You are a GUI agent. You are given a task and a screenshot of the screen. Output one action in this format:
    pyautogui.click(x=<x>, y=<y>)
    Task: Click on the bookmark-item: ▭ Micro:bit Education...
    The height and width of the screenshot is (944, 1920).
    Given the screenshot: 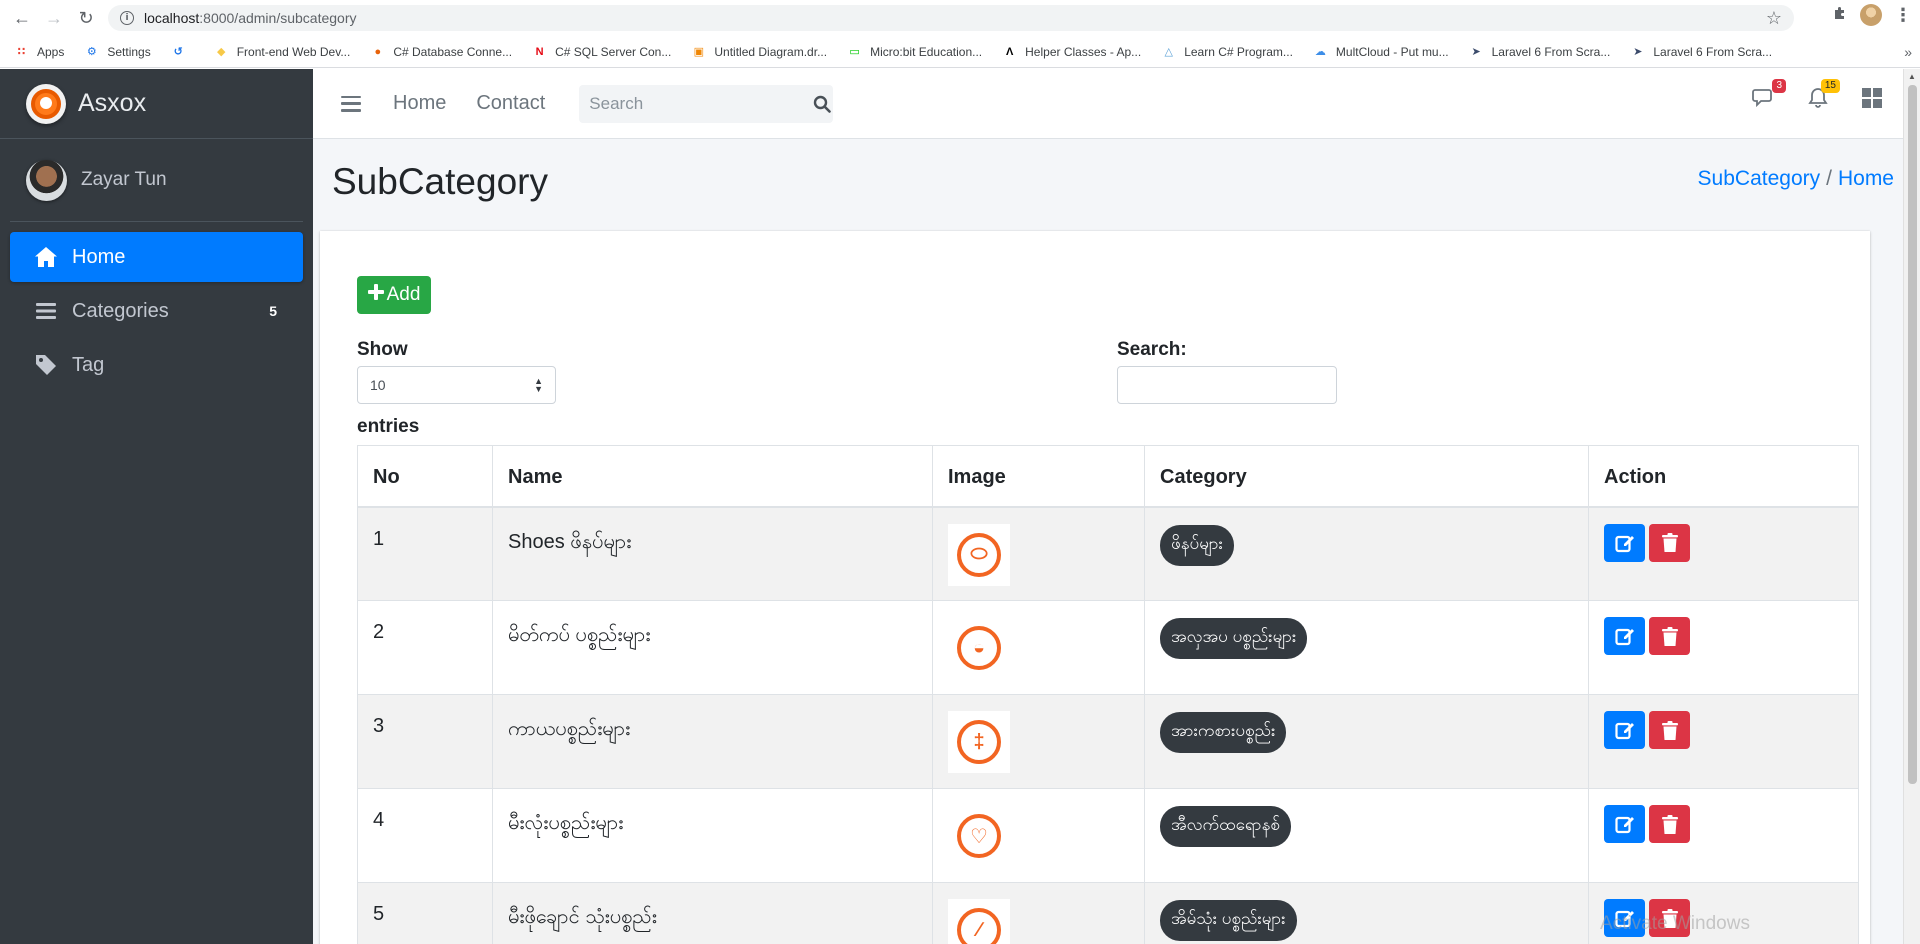 What is the action you would take?
    pyautogui.click(x=914, y=51)
    